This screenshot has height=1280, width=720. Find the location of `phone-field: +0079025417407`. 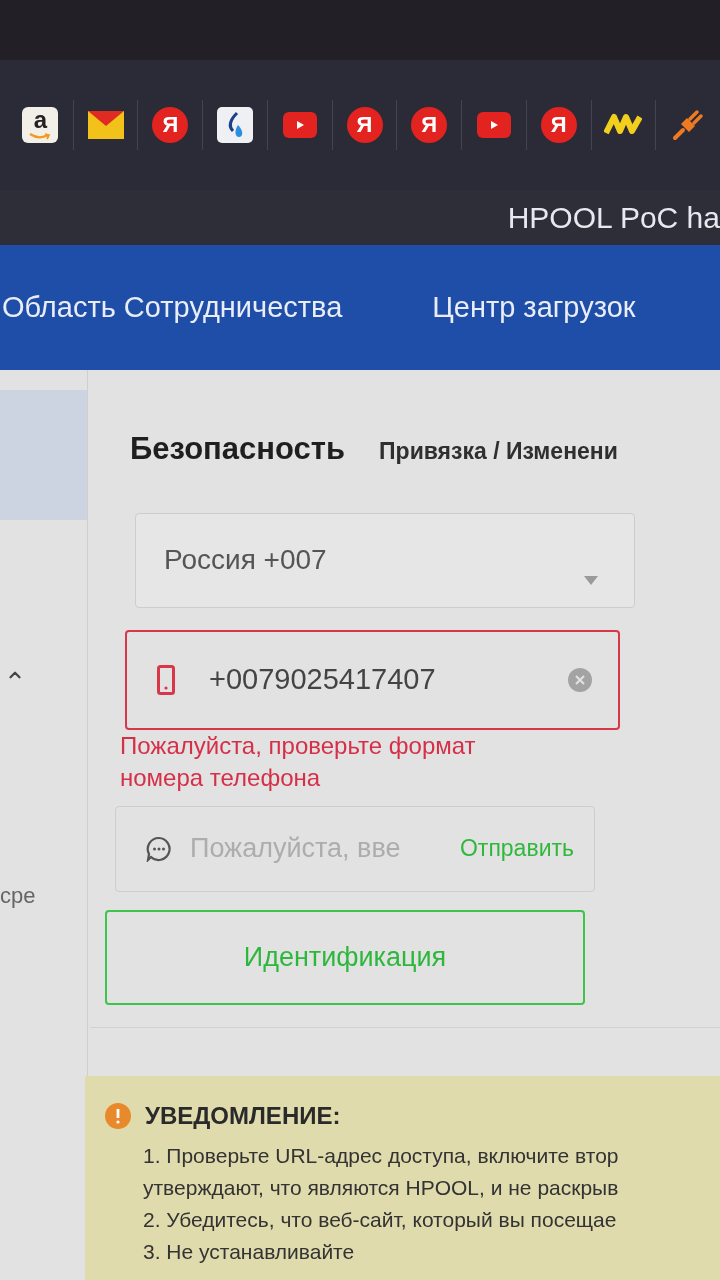

phone-field: +0079025417407 is located at coordinates (372, 679).